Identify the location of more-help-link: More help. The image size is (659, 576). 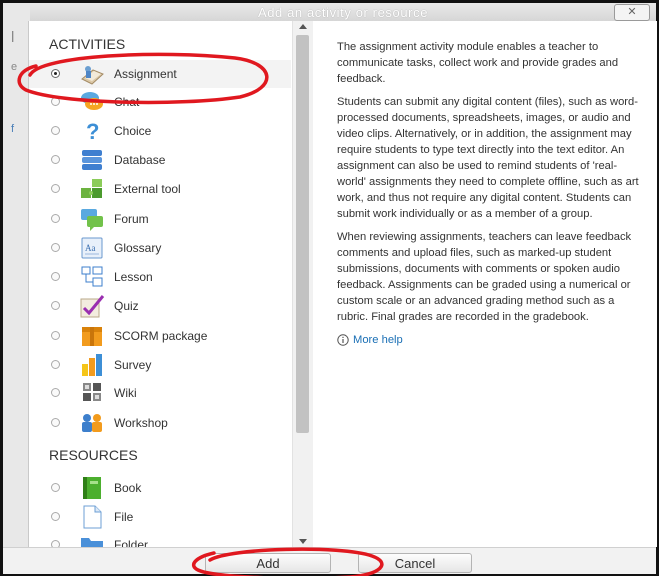
(491, 340).